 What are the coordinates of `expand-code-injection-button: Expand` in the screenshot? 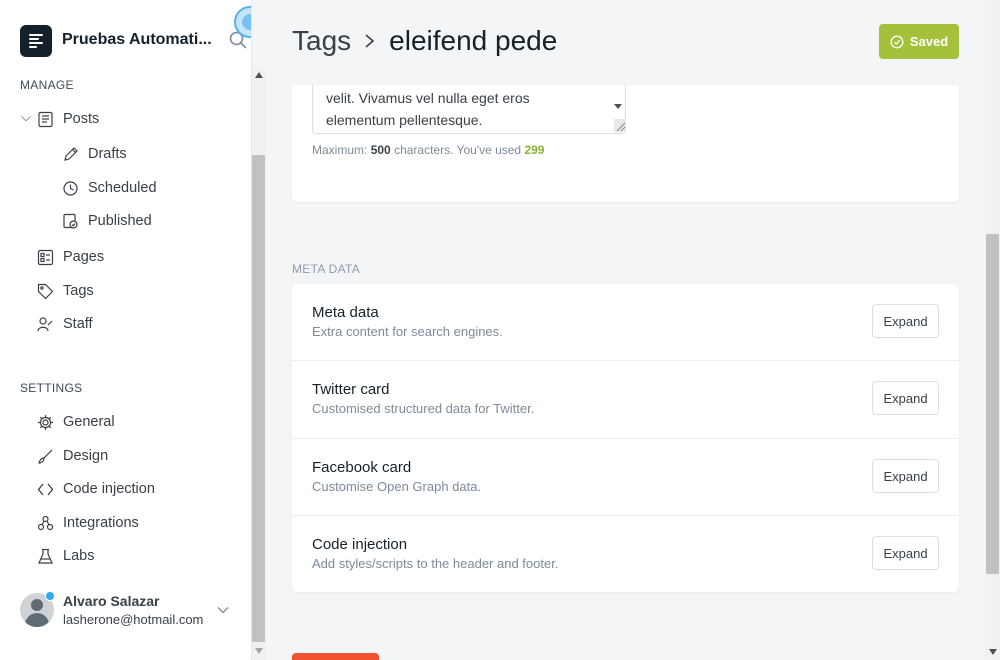 It's located at (905, 553).